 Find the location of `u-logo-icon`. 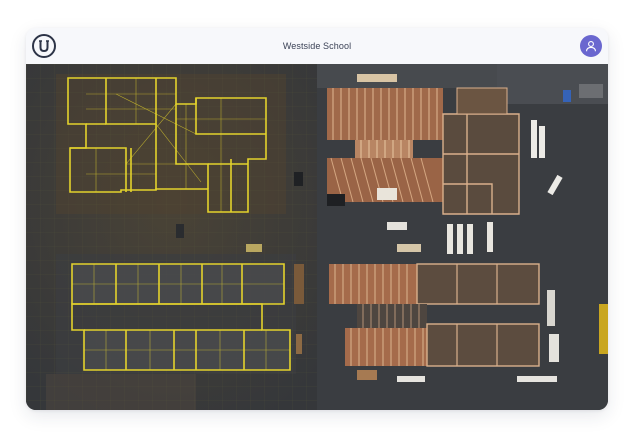

u-logo-icon is located at coordinates (44, 46).